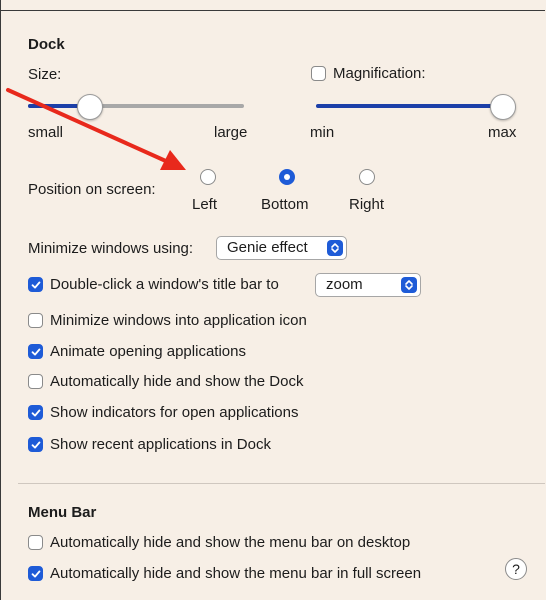 This screenshot has width=546, height=600. Describe the element at coordinates (46, 44) in the screenshot. I see `dock-heading: Dock` at that location.